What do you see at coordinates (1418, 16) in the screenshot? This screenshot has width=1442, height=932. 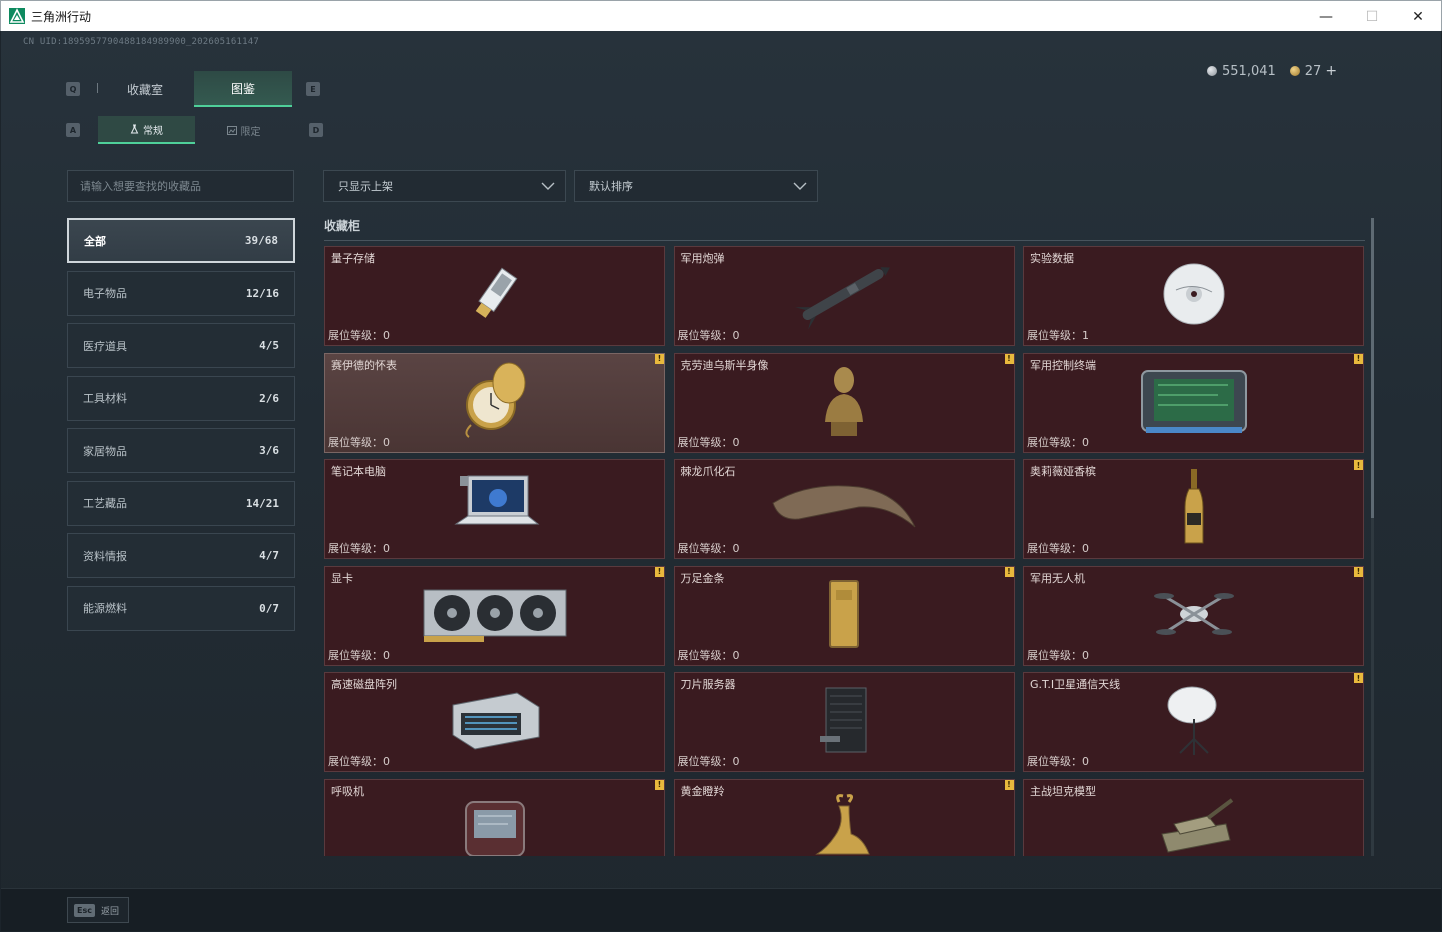 I see `close-button: ✕` at bounding box center [1418, 16].